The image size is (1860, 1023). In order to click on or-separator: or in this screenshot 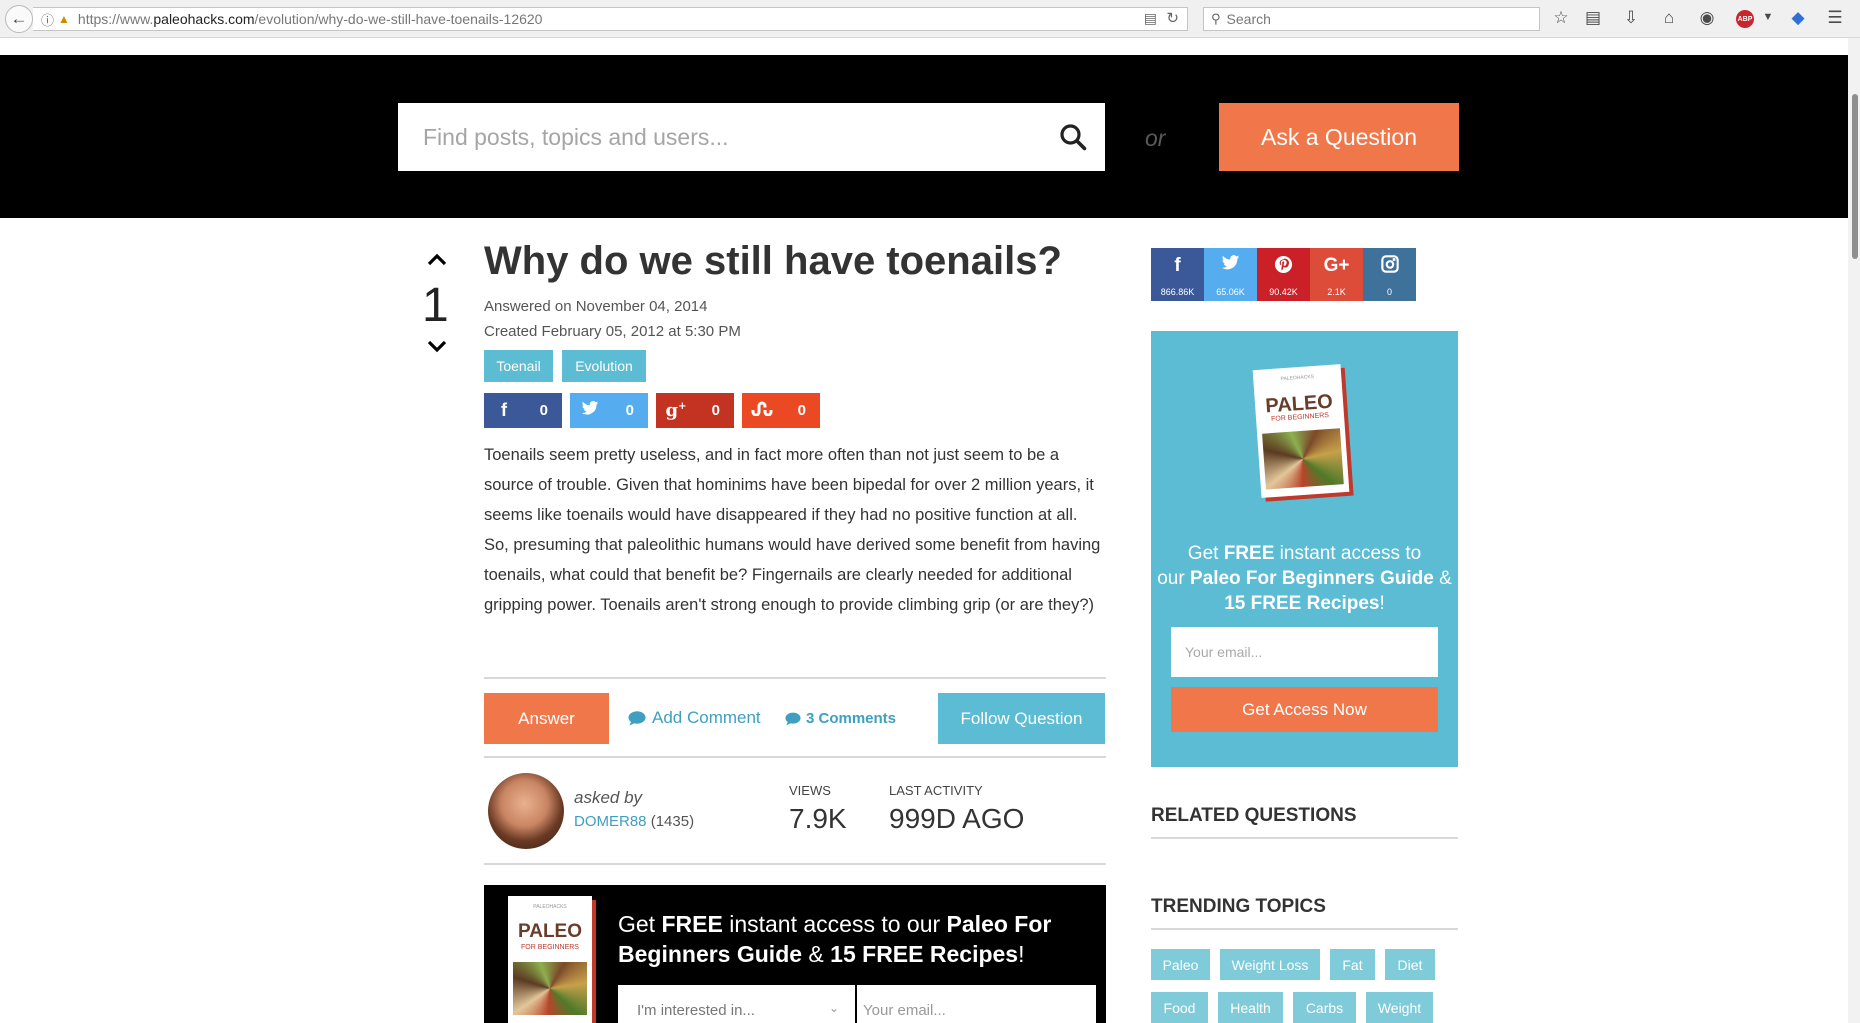, I will do `click(1155, 138)`.